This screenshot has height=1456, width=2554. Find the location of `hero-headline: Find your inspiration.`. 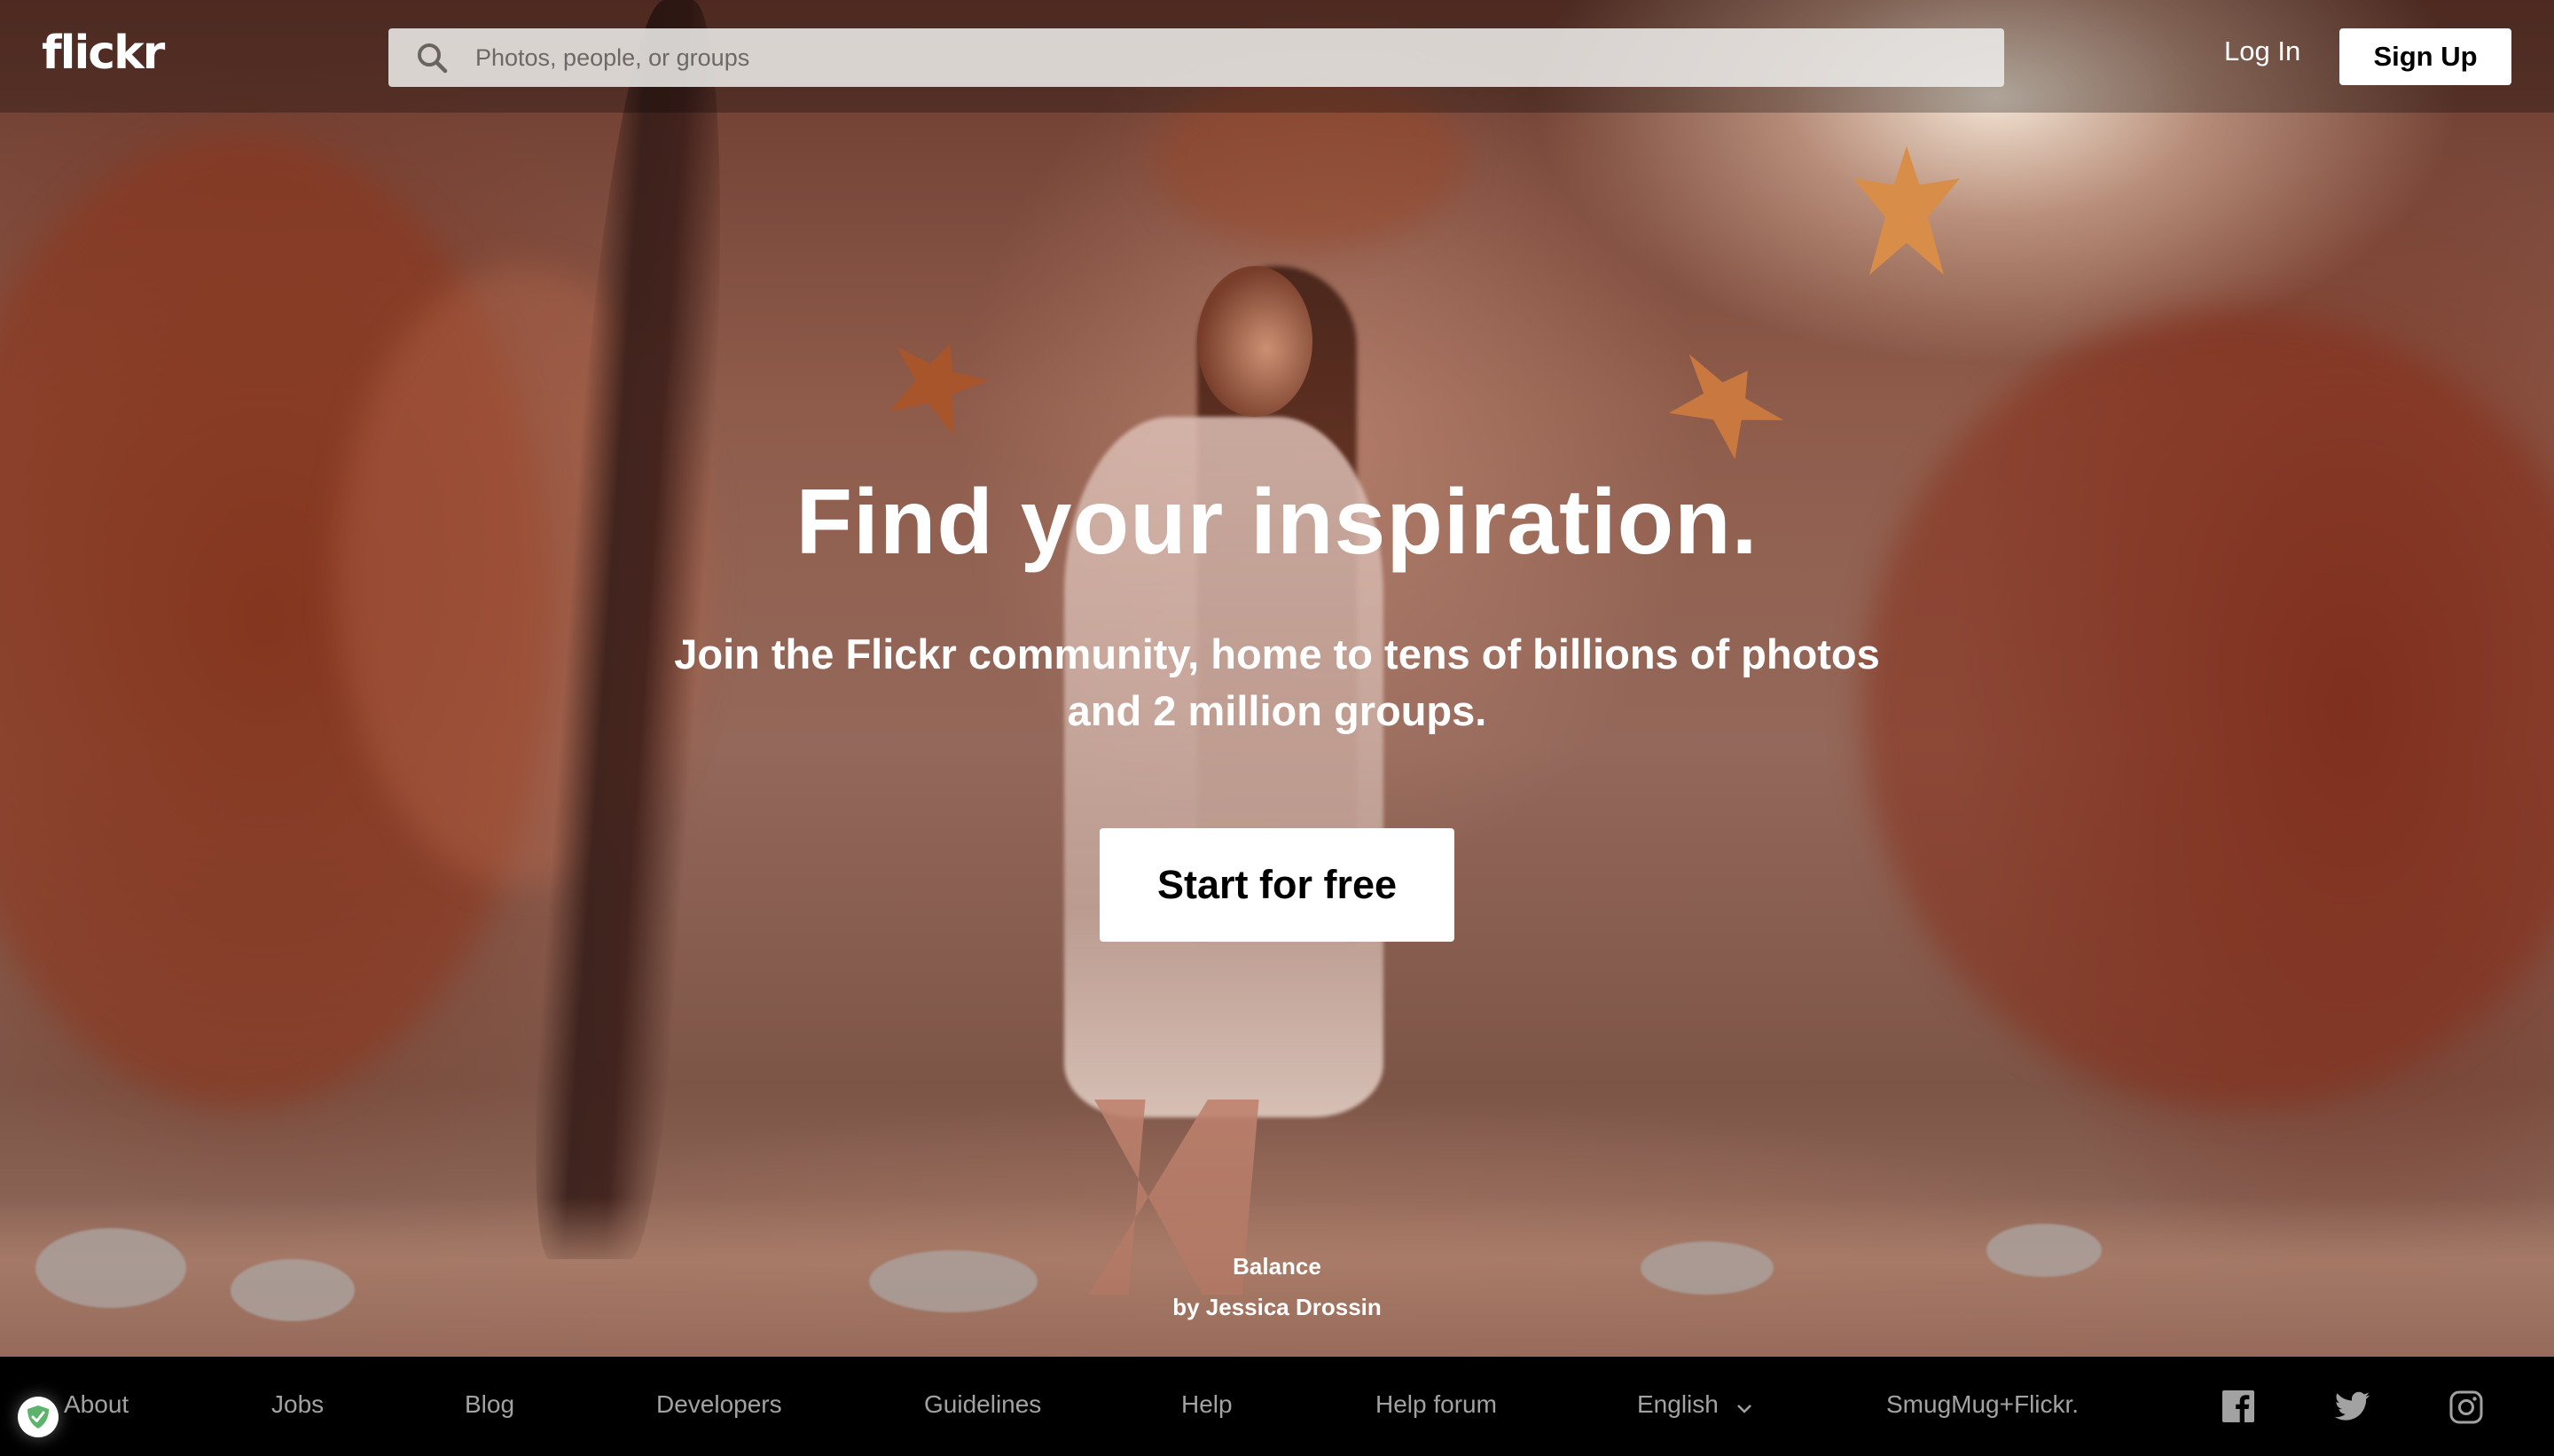

hero-headline: Find your inspiration. is located at coordinates (1277, 522).